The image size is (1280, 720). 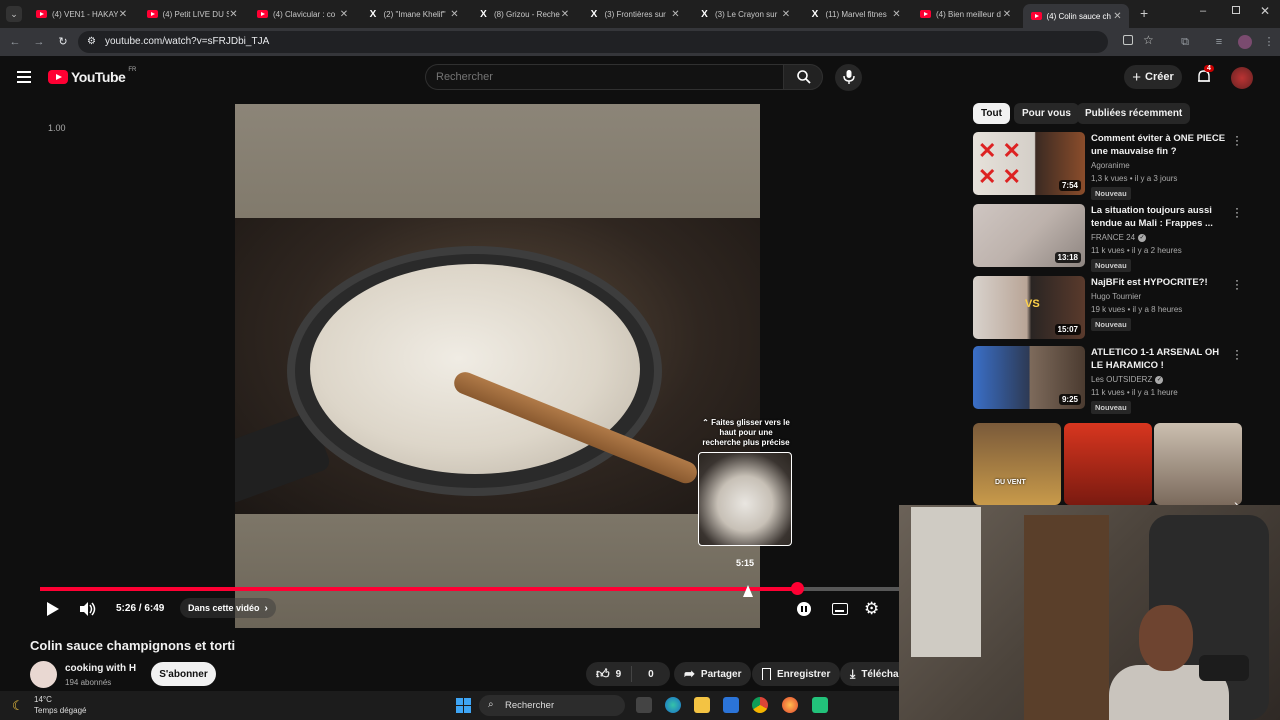 I want to click on voice-search-button, so click(x=848, y=77).